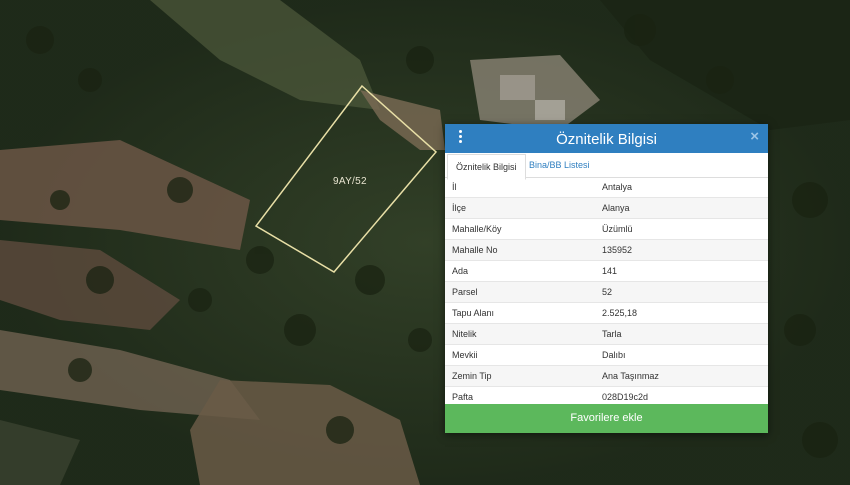  I want to click on row-key: Zemin Tip, so click(472, 376).